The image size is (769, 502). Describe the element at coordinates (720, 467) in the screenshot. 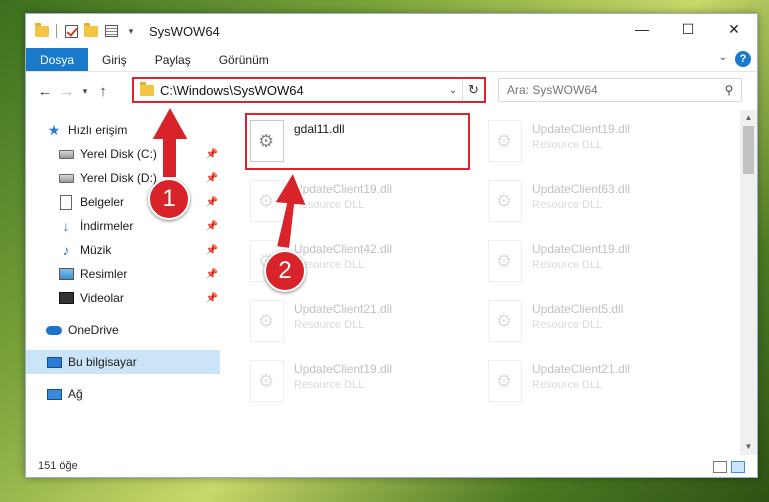

I see `details-view-icon` at that location.